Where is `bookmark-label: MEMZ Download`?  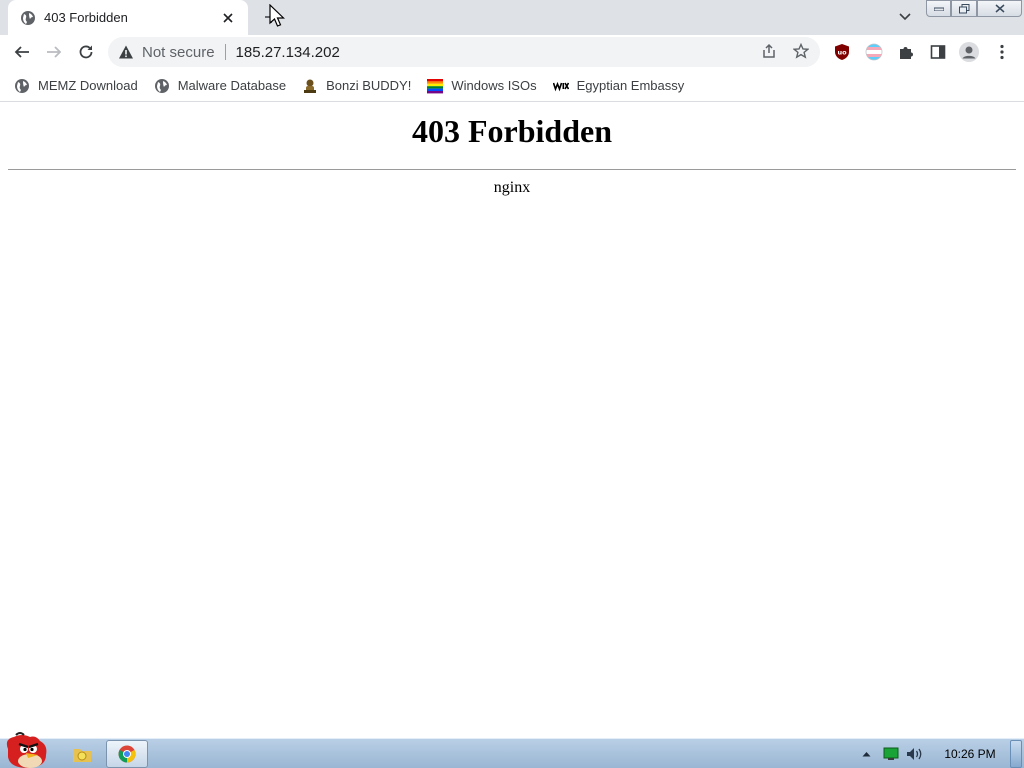
bookmark-label: MEMZ Download is located at coordinates (88, 85).